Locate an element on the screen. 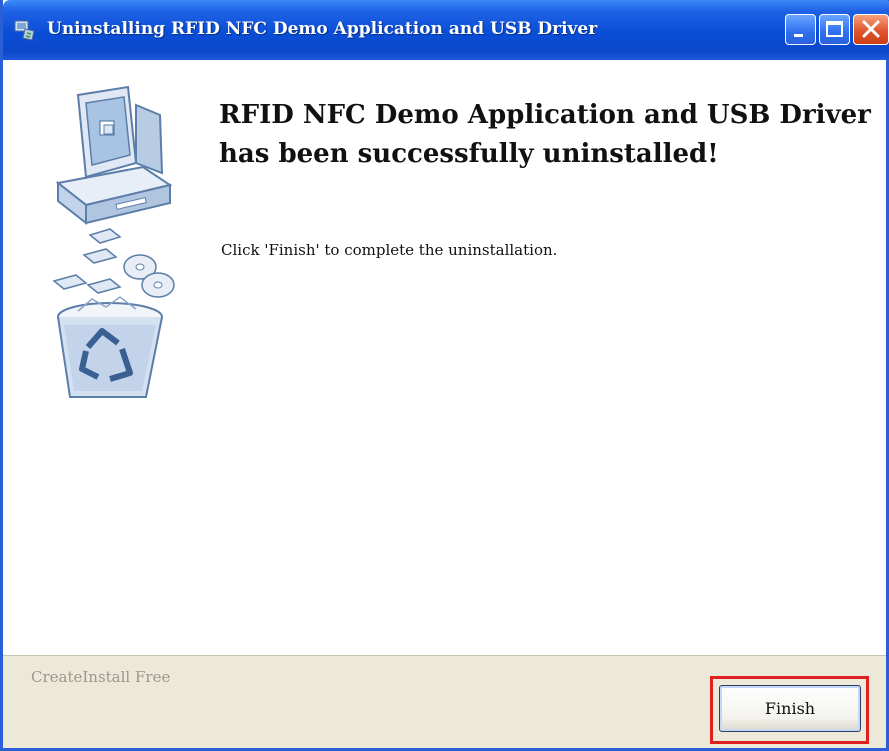 The height and width of the screenshot is (751, 889). close-icon is located at coordinates (871, 29).